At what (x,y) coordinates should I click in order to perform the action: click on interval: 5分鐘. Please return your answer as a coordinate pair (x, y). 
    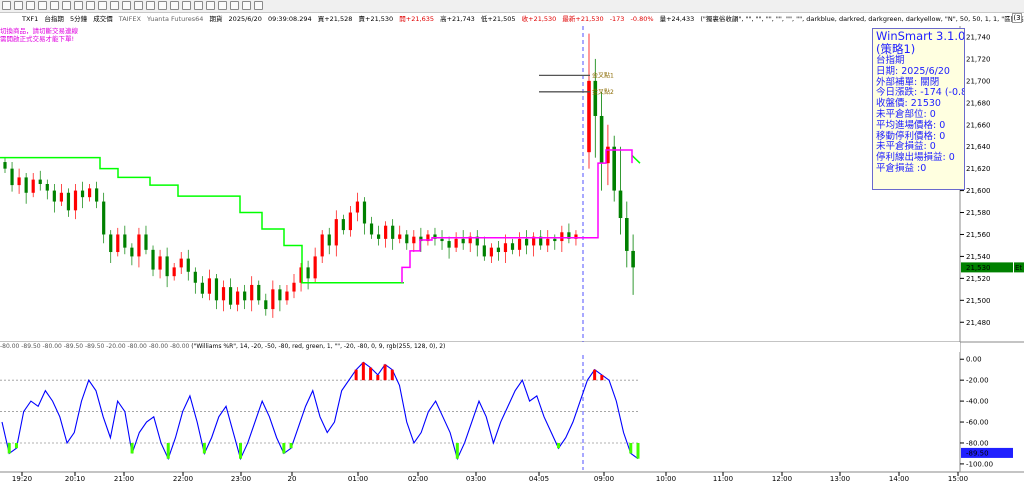
    Looking at the image, I should click on (78, 19).